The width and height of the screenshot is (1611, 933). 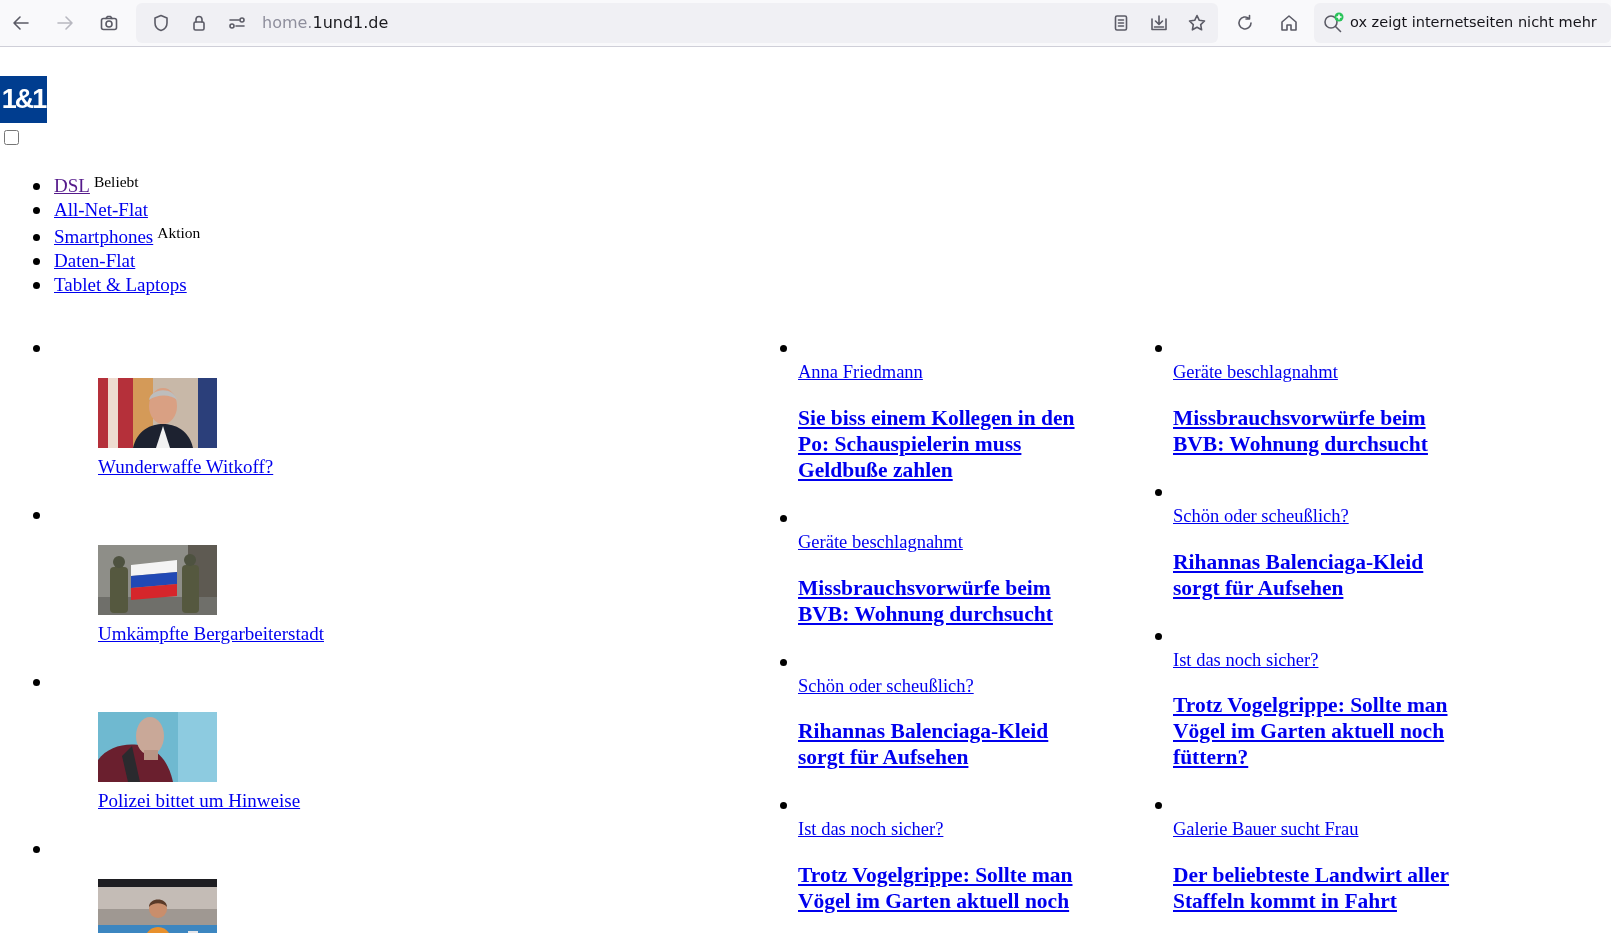 What do you see at coordinates (1334, 23) in the screenshot?
I see `search-icon` at bounding box center [1334, 23].